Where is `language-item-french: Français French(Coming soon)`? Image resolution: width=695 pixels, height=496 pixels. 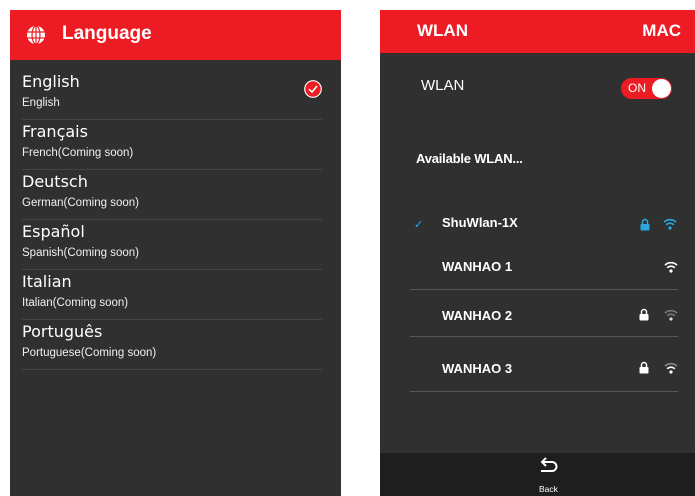 language-item-french: Français French(Coming soon) is located at coordinates (172, 145).